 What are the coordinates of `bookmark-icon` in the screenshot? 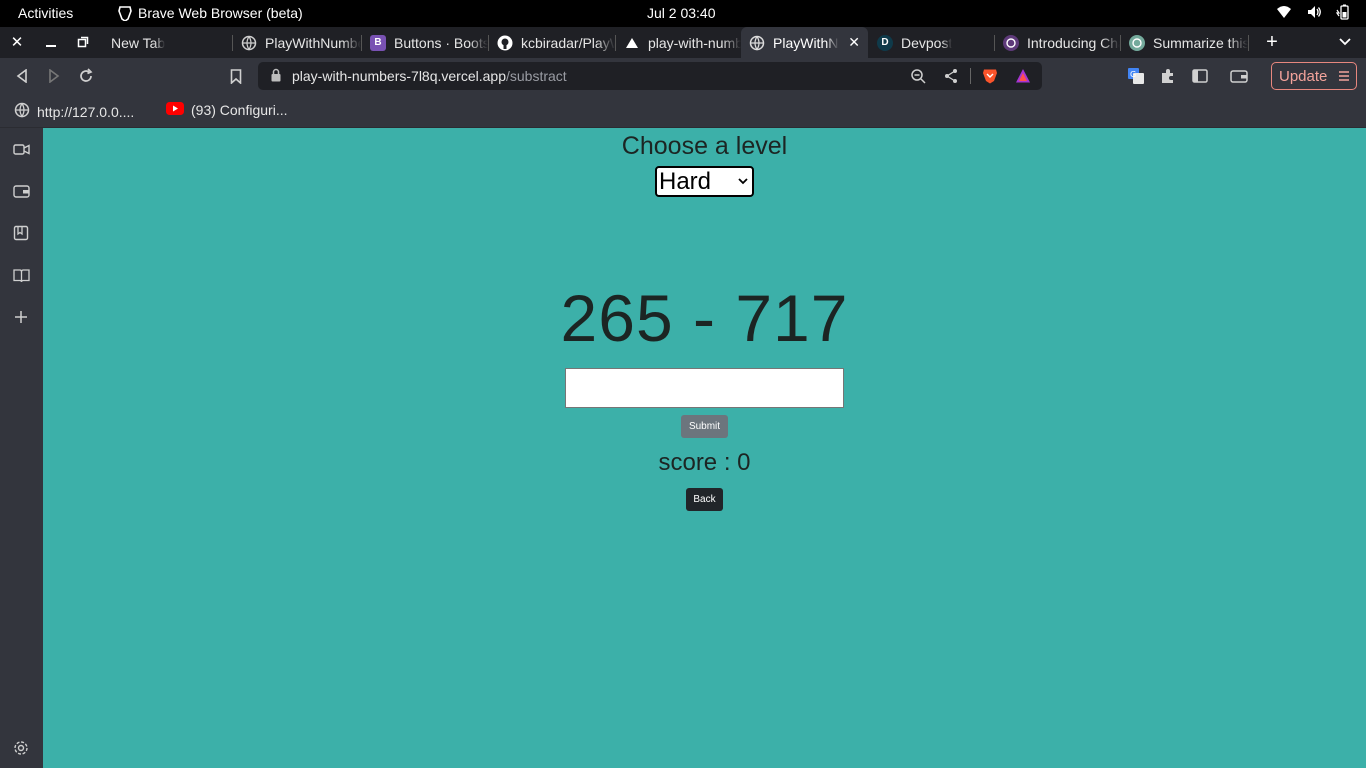 It's located at (236, 76).